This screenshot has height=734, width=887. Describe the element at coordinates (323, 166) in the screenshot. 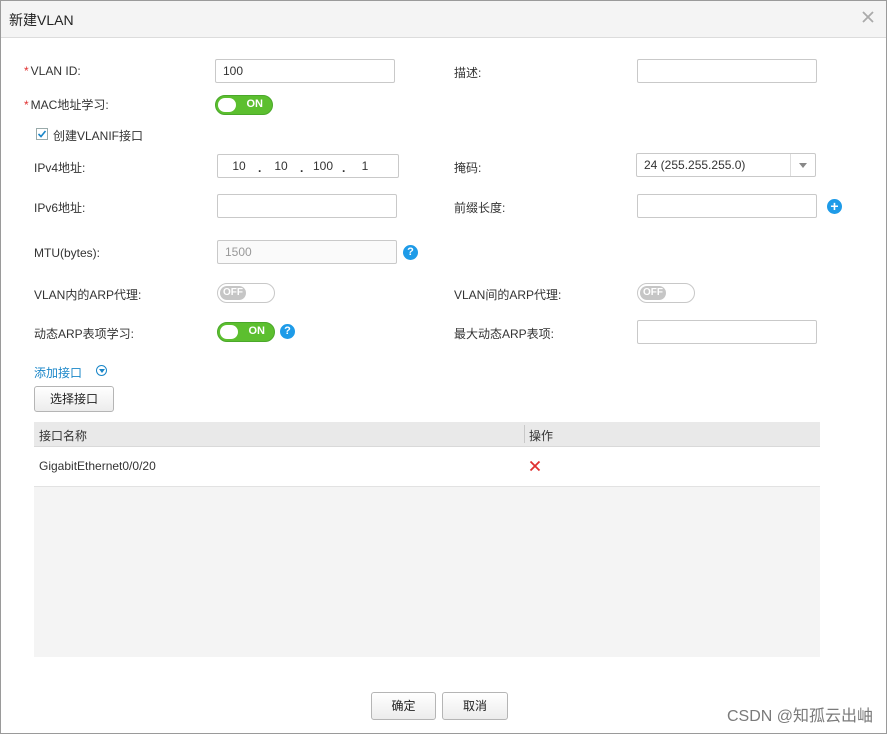

I see `ipv4-octet-3: 100` at that location.